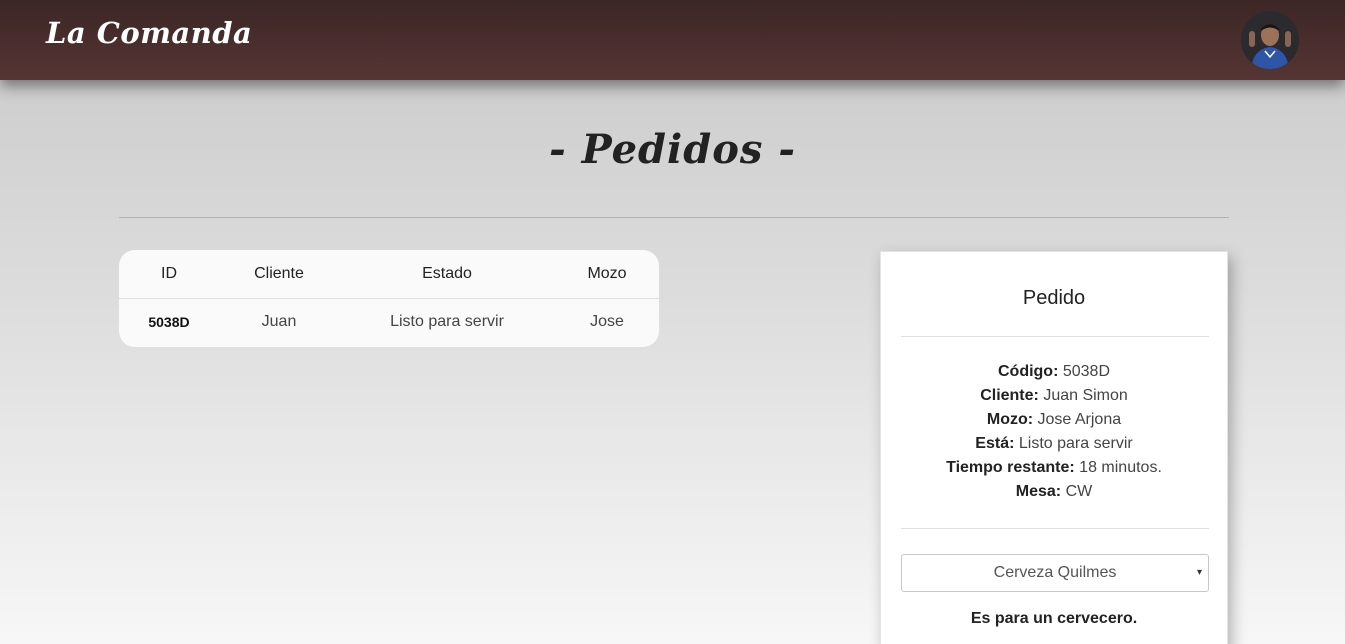  Describe the element at coordinates (389, 322) in the screenshot. I see `table-row: 5038D Juan Listo para servir Jose` at that location.